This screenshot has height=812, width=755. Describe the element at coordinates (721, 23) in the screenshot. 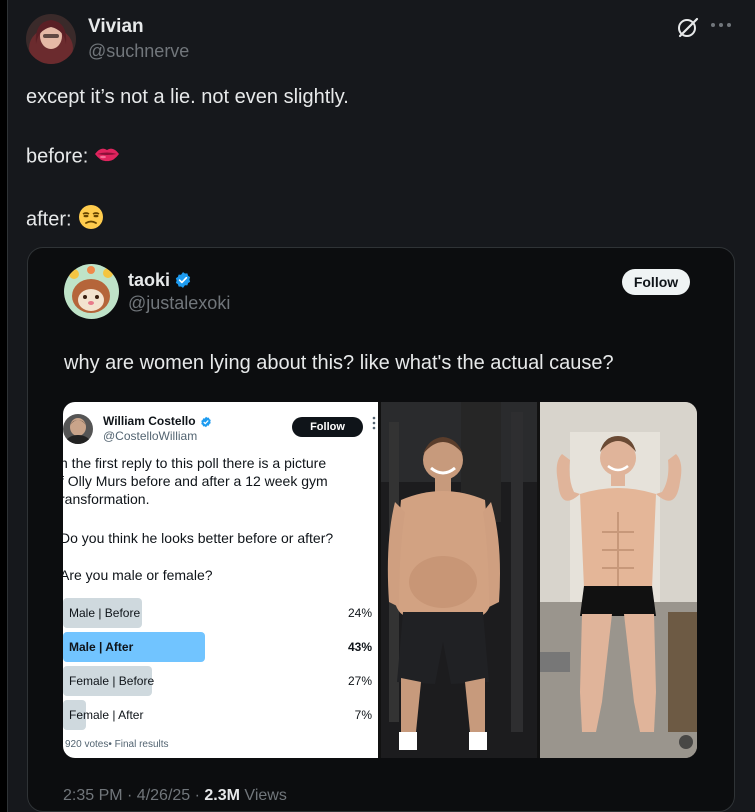

I see `more-options-icon` at that location.